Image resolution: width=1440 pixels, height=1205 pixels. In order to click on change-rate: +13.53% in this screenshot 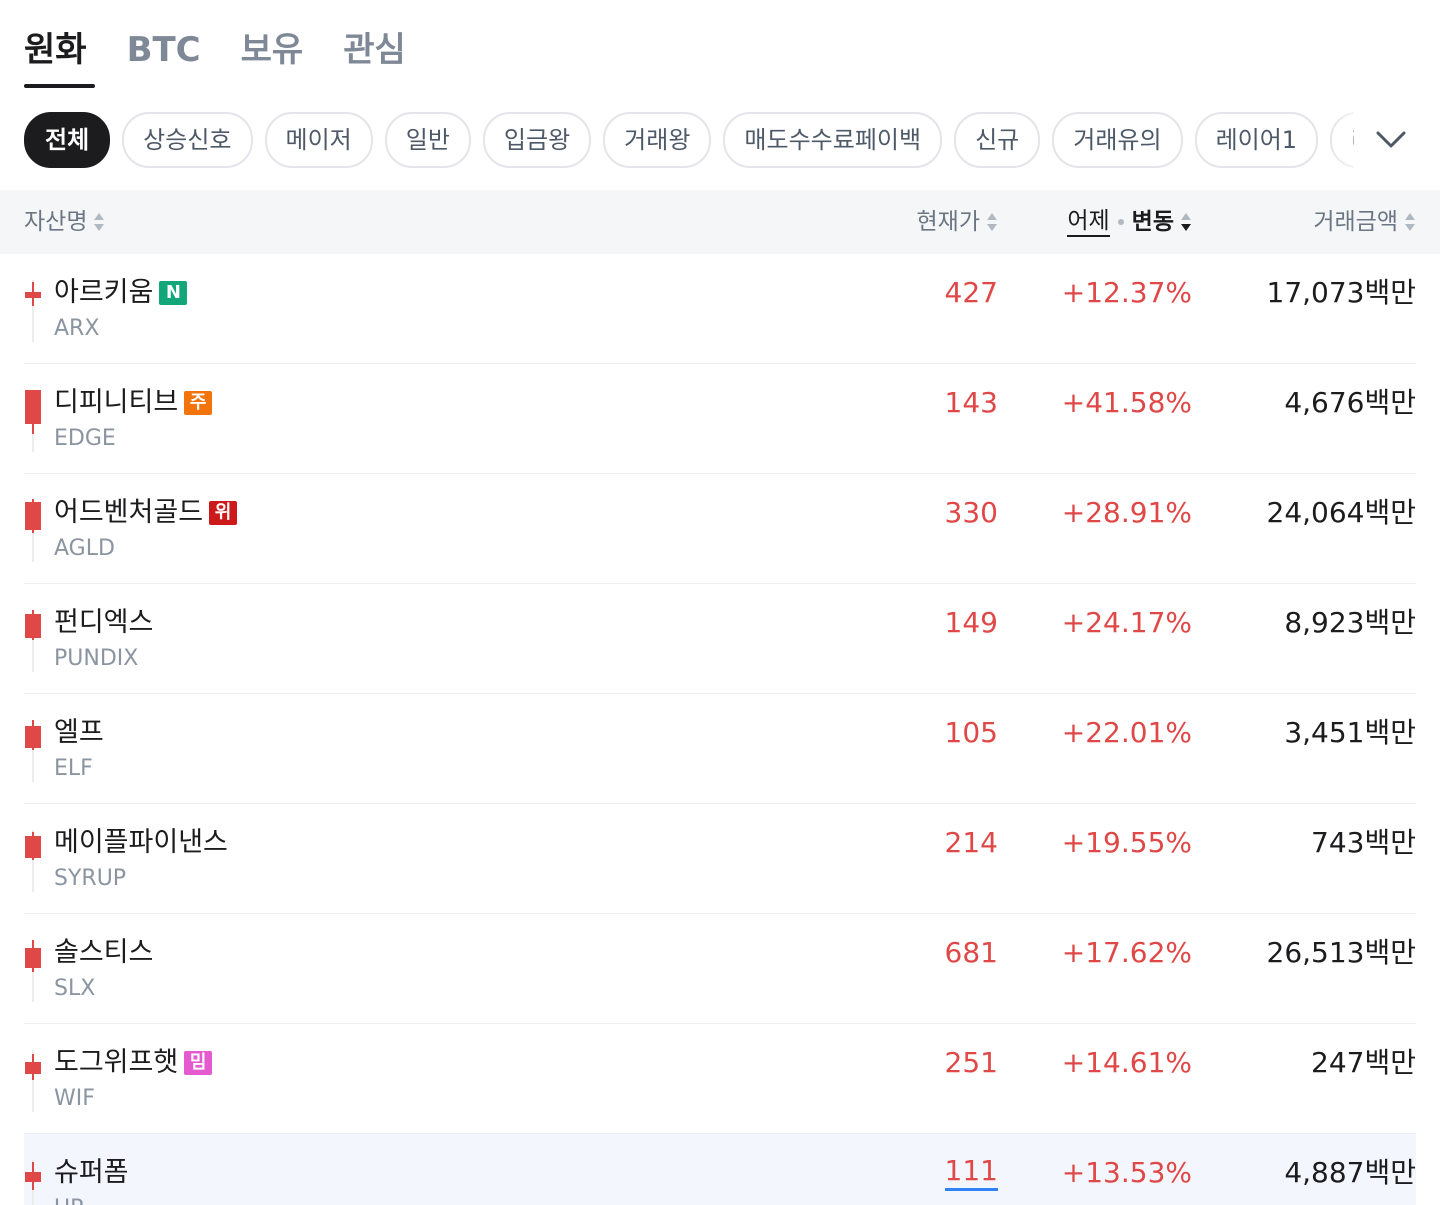, I will do `click(1126, 1172)`.